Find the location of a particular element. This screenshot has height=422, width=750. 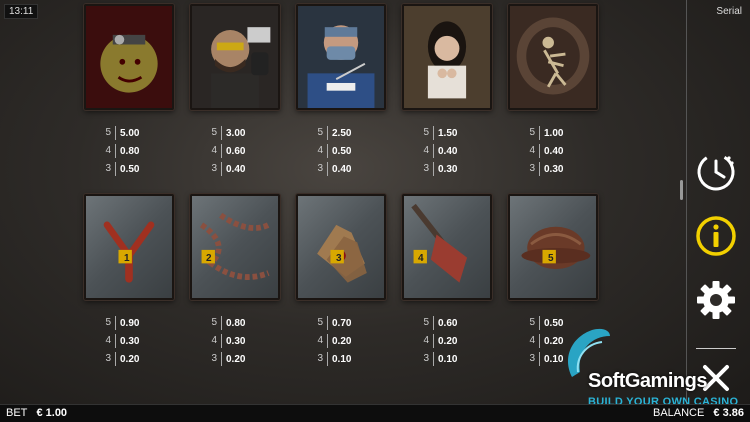

payout-line: 5 0.80 is located at coordinates (248, 323).